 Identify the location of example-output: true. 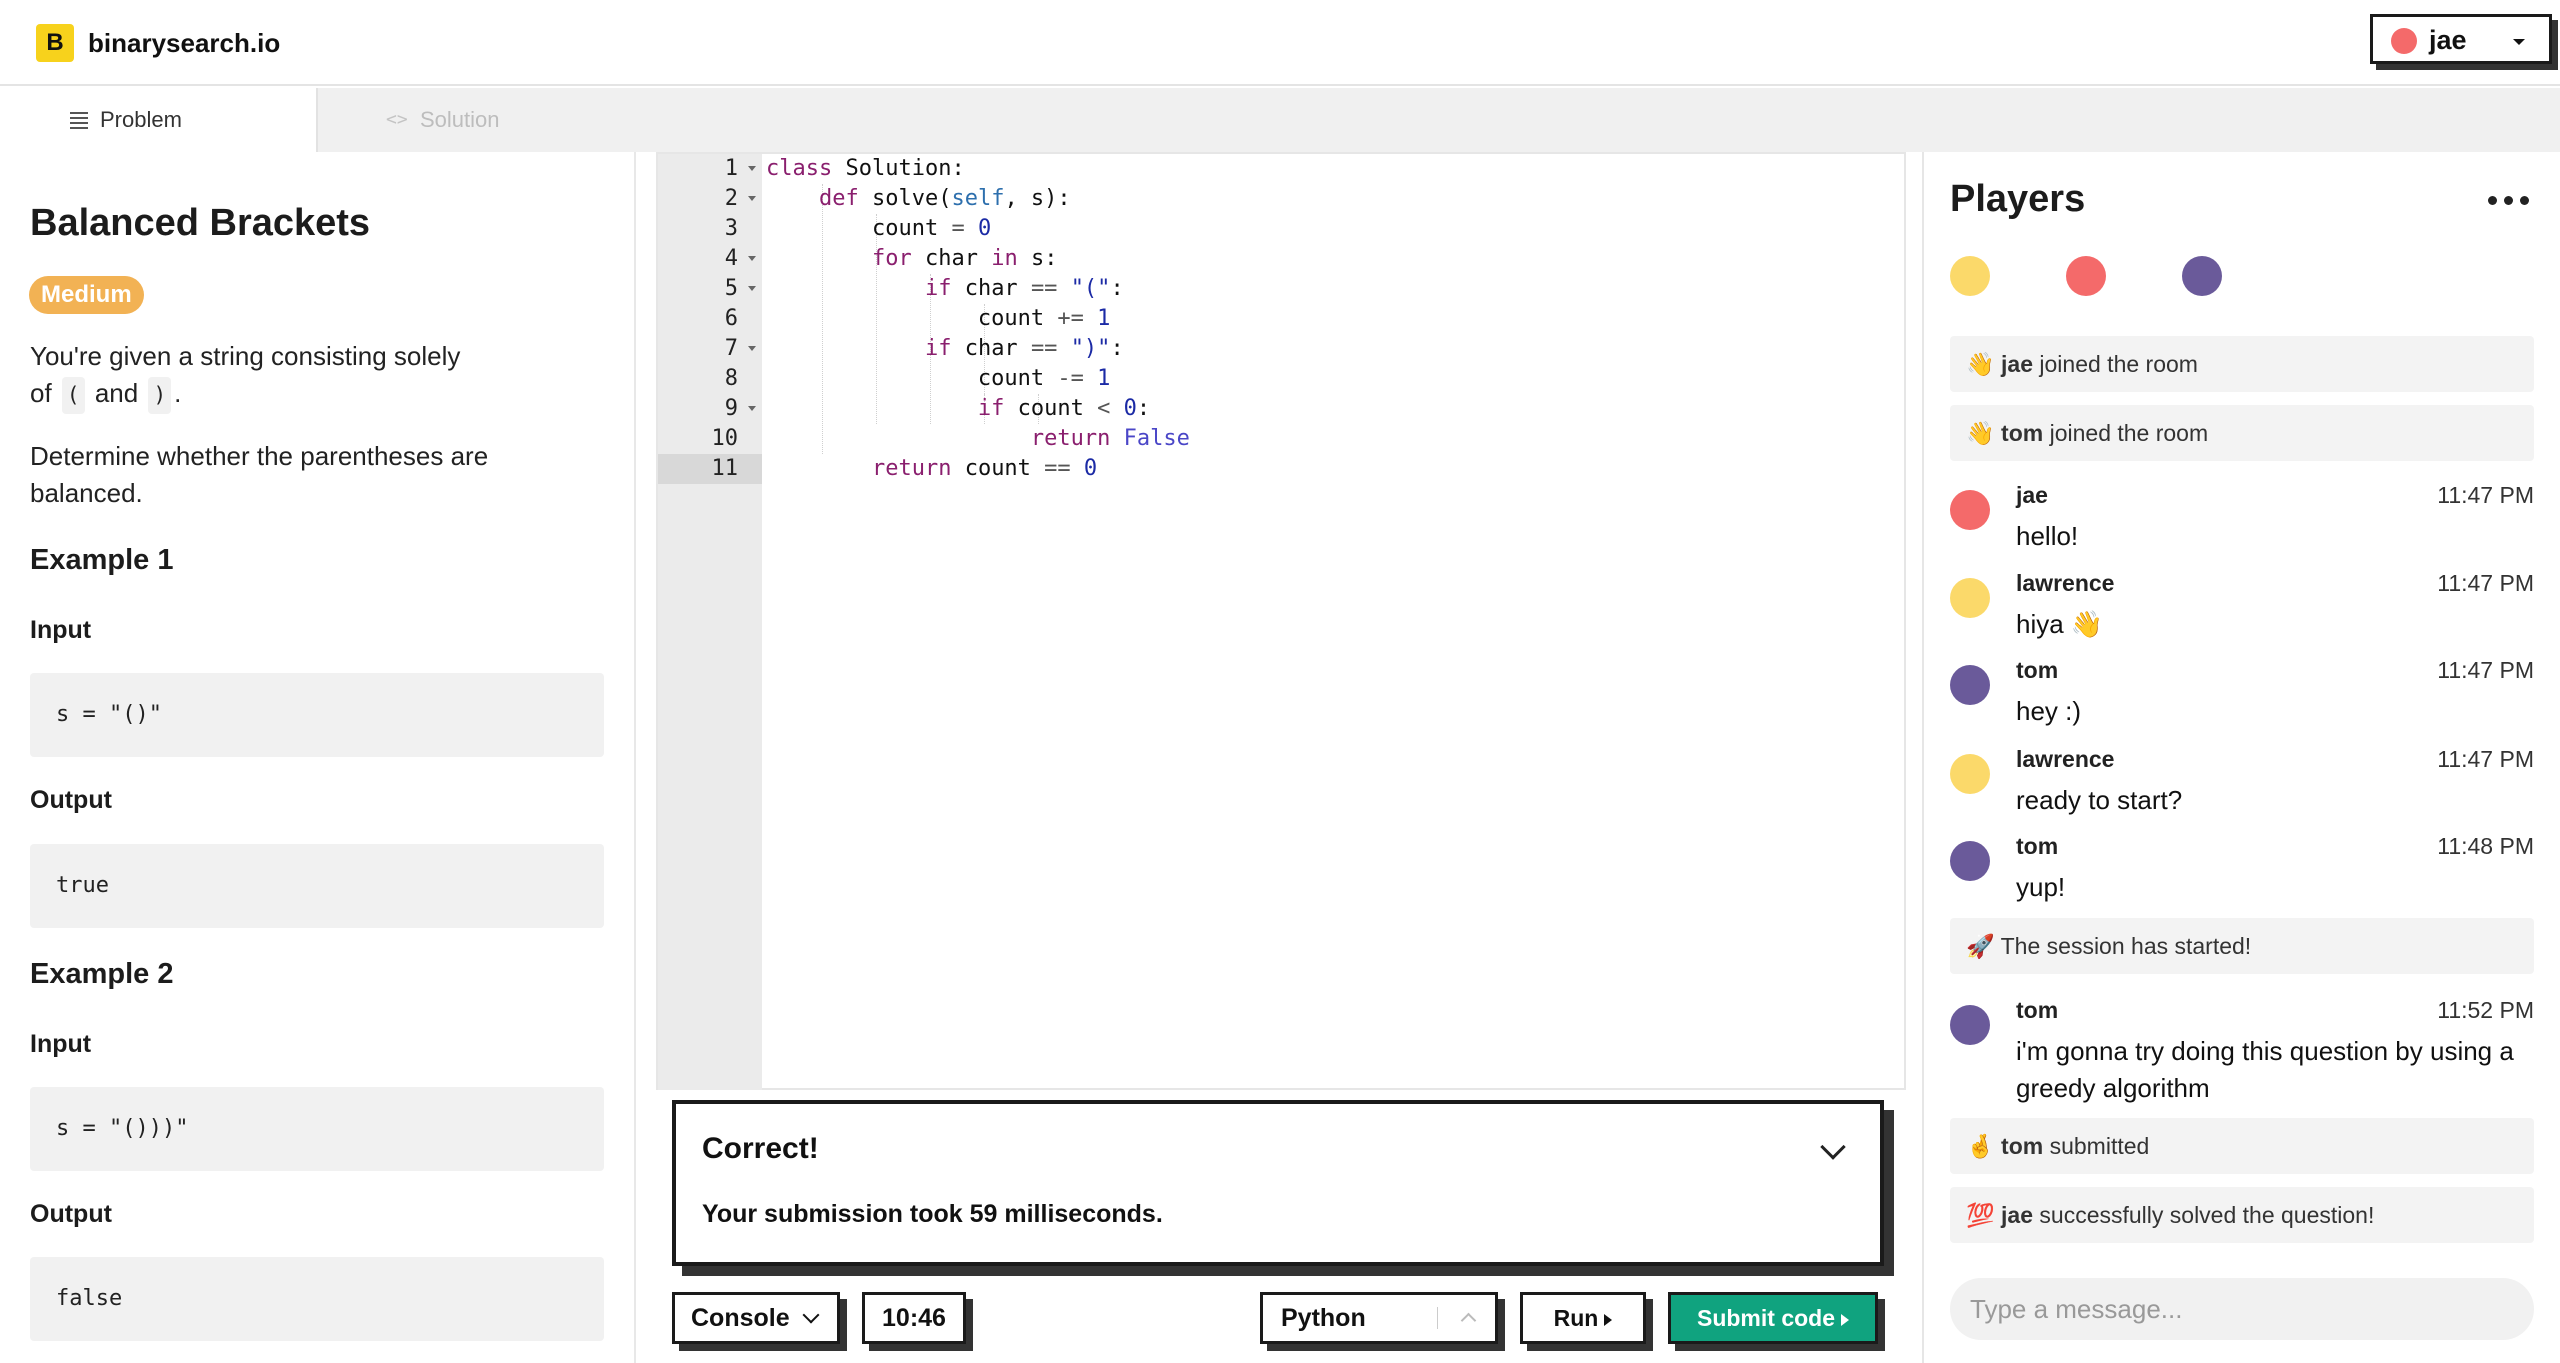
(317, 886).